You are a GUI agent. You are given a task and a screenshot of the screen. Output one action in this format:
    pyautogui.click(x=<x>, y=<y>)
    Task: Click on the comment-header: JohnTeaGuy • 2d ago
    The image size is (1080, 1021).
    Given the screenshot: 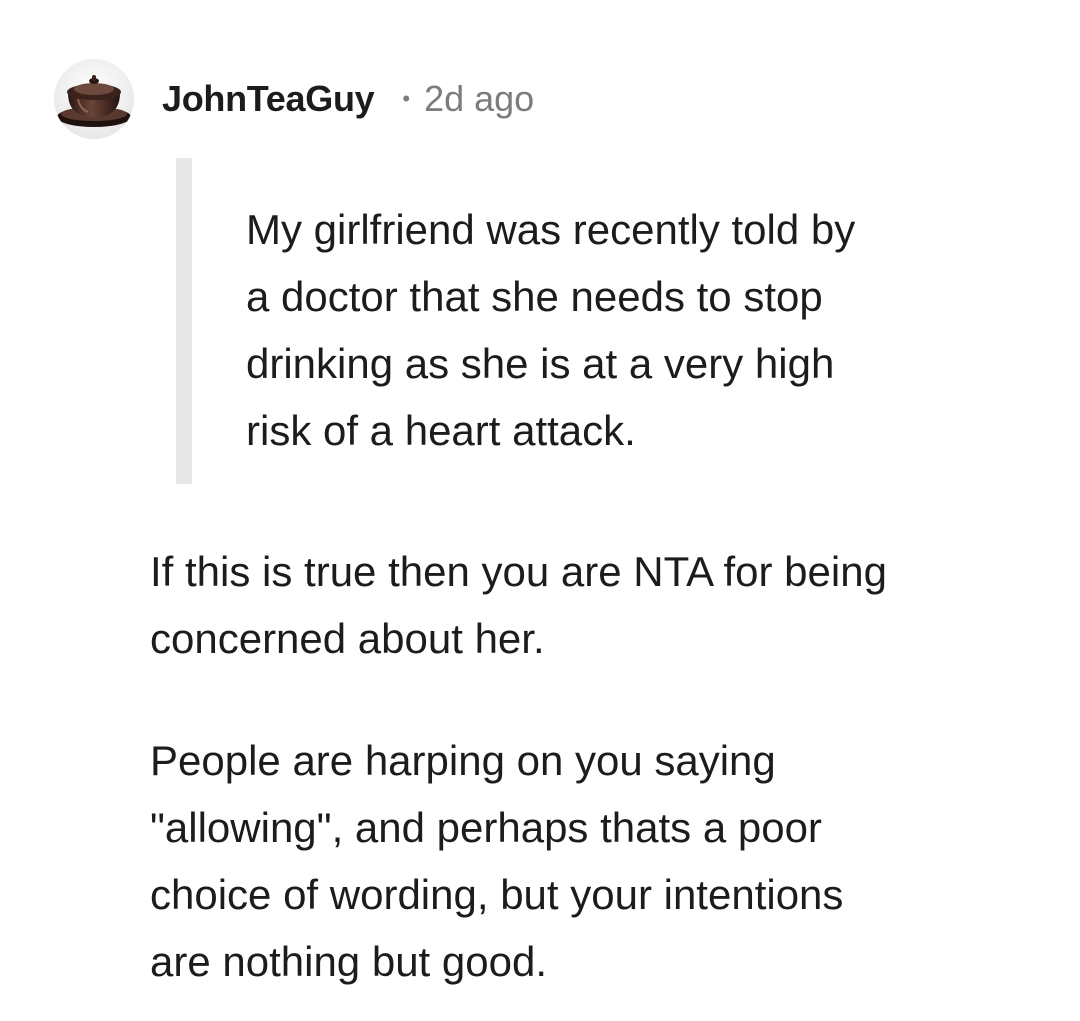 What is the action you would take?
    pyautogui.click(x=294, y=99)
    